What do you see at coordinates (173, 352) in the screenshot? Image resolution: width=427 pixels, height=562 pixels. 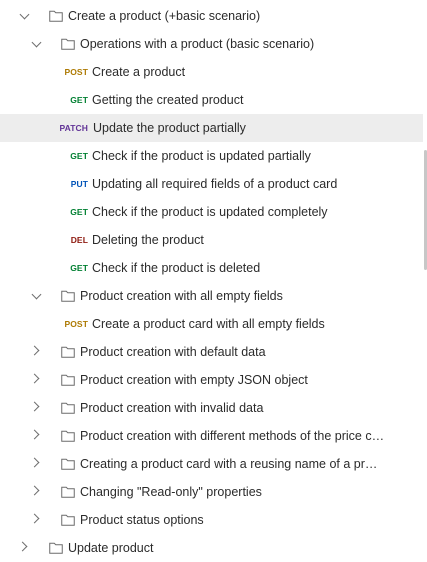 I see `folder-label: Product creation with default data` at bounding box center [173, 352].